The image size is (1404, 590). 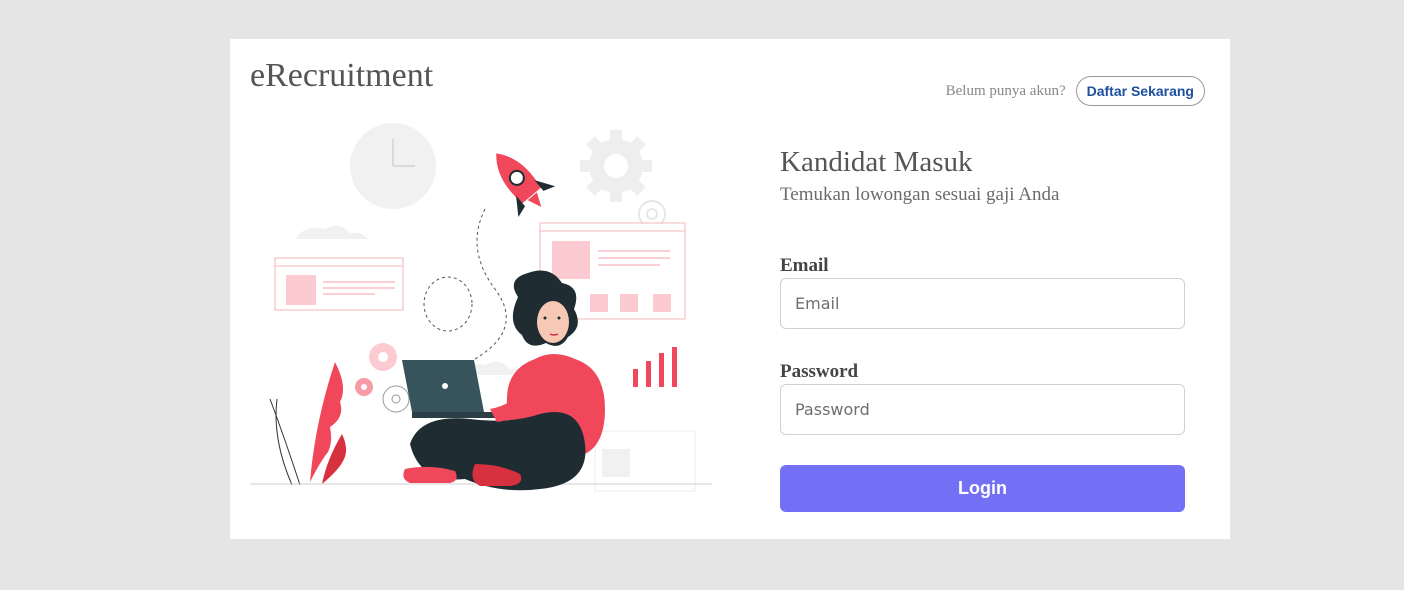 I want to click on login-button: Login, so click(x=982, y=488).